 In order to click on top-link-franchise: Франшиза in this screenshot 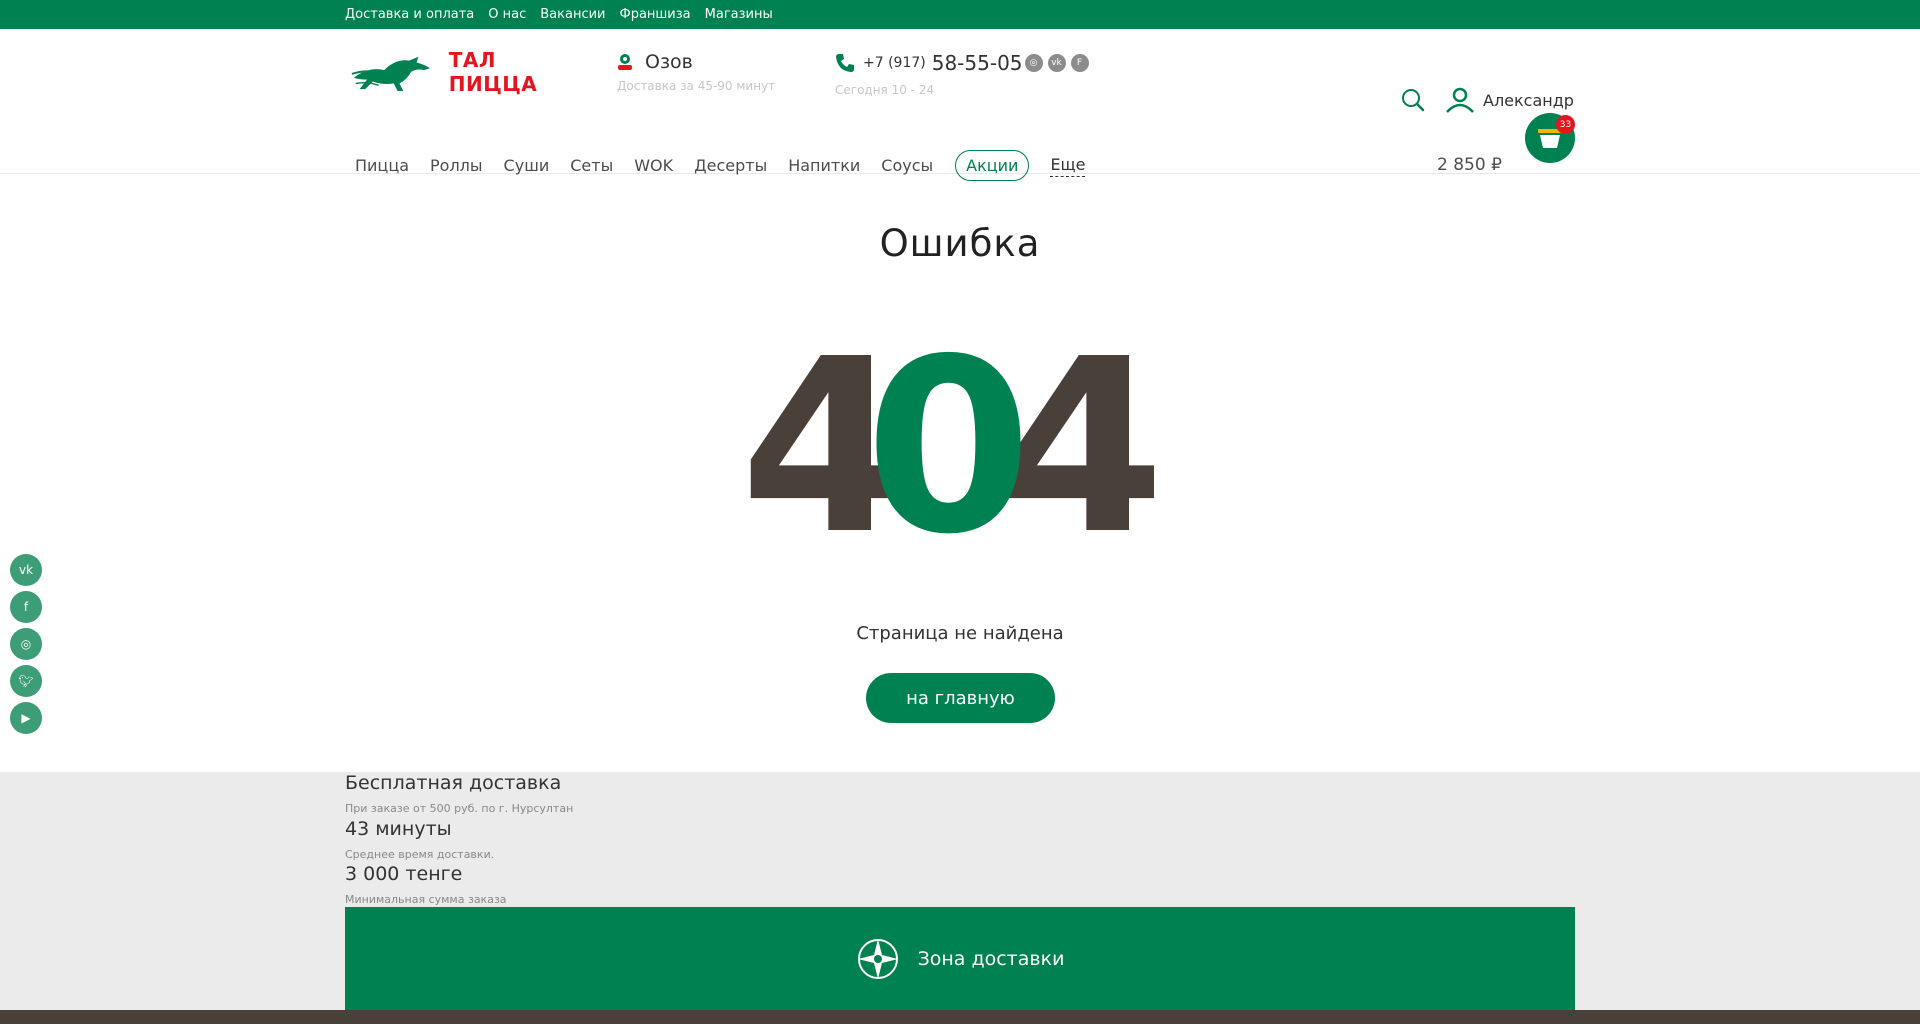, I will do `click(655, 14)`.